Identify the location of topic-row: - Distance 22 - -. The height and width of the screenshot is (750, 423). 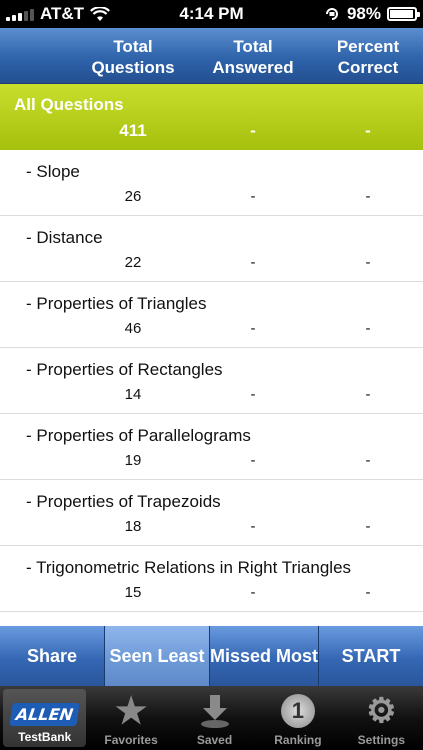
(211, 249).